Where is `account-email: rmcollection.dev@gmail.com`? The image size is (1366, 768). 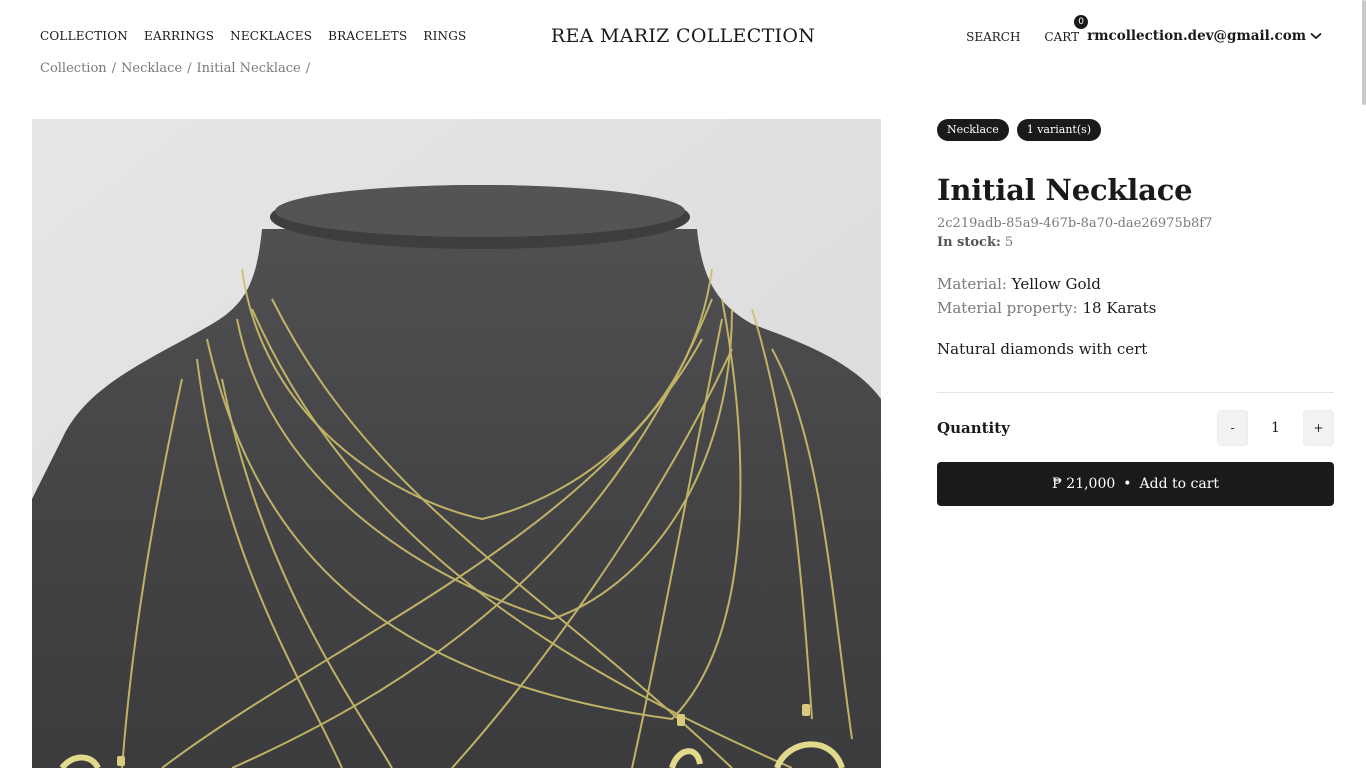 account-email: rmcollection.dev@gmail.com is located at coordinates (1196, 36).